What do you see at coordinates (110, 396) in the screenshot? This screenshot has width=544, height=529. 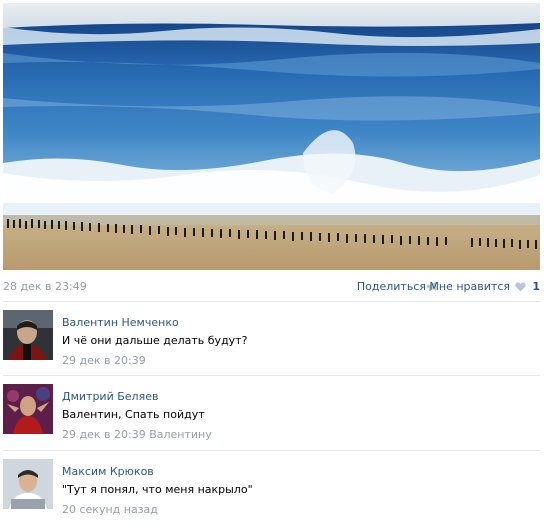 I see `comment-author: Дмитрий Беляев` at bounding box center [110, 396].